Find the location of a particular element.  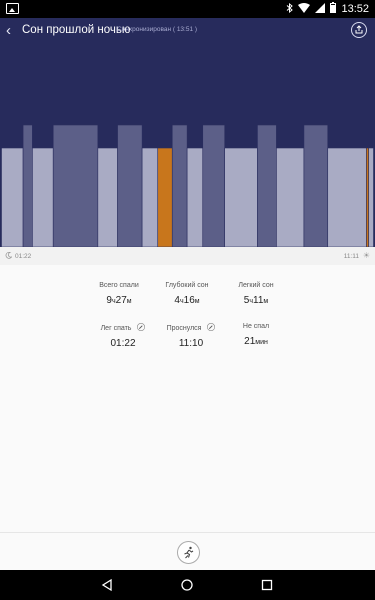

back-arrow-icon: ‹ is located at coordinates (14, 31).